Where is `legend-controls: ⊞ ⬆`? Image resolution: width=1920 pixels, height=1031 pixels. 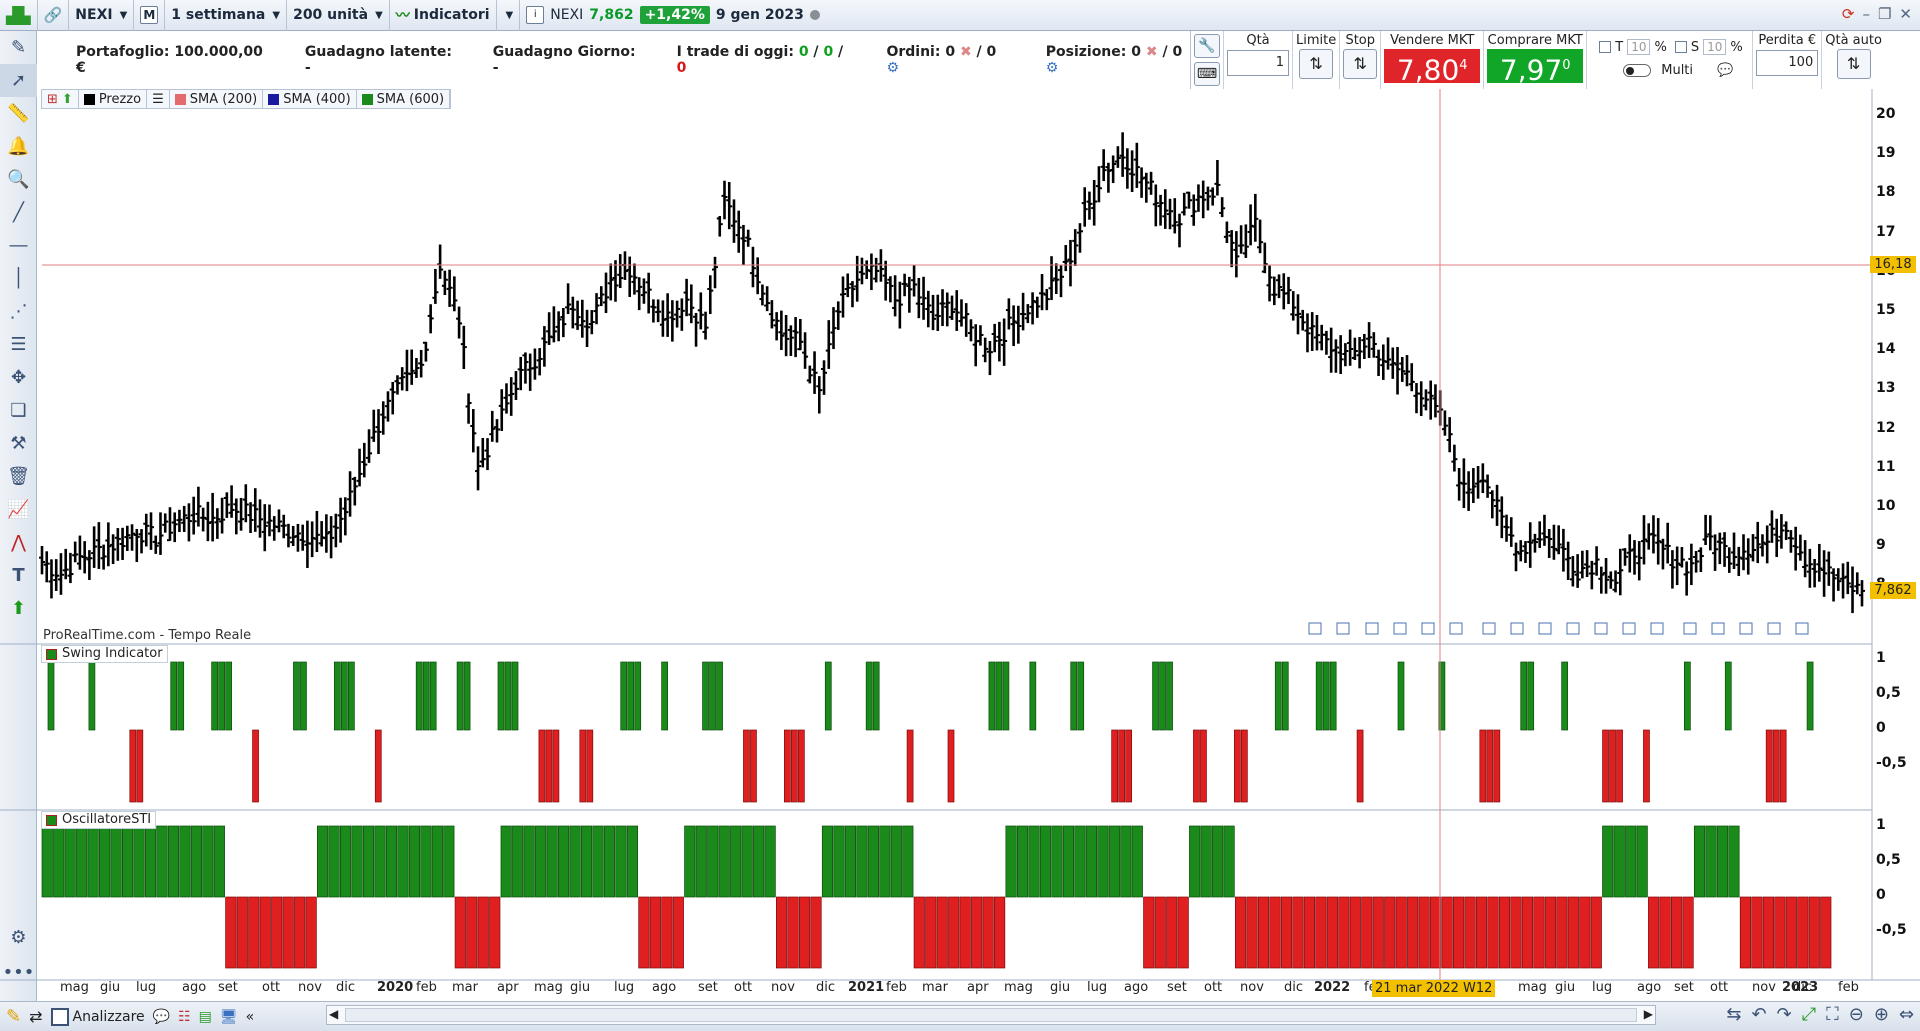 legend-controls: ⊞ ⬆ is located at coordinates (60, 99).